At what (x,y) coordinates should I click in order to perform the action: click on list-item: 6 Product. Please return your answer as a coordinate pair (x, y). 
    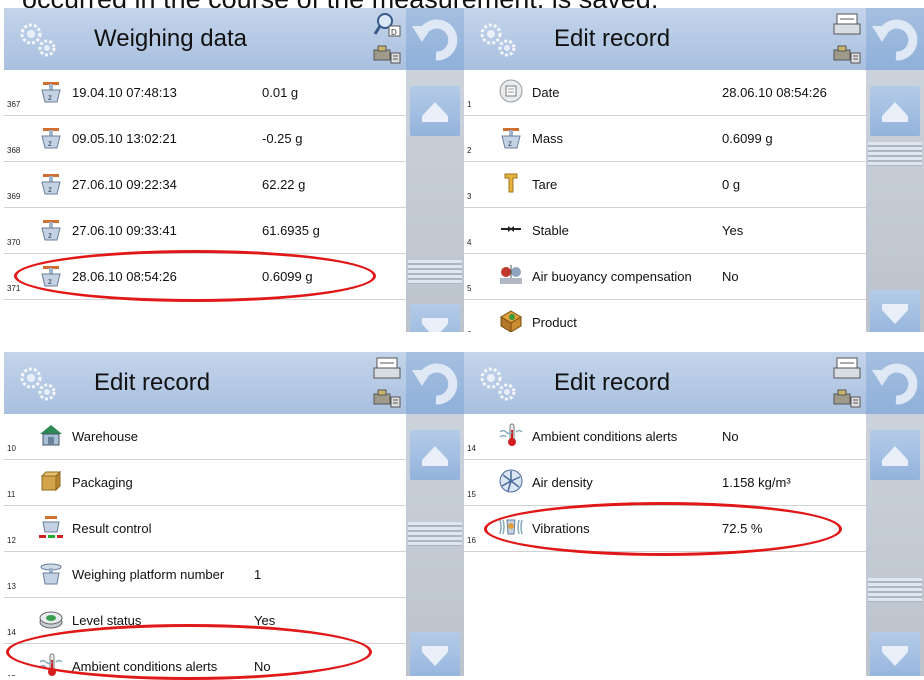
    Looking at the image, I should click on (665, 316).